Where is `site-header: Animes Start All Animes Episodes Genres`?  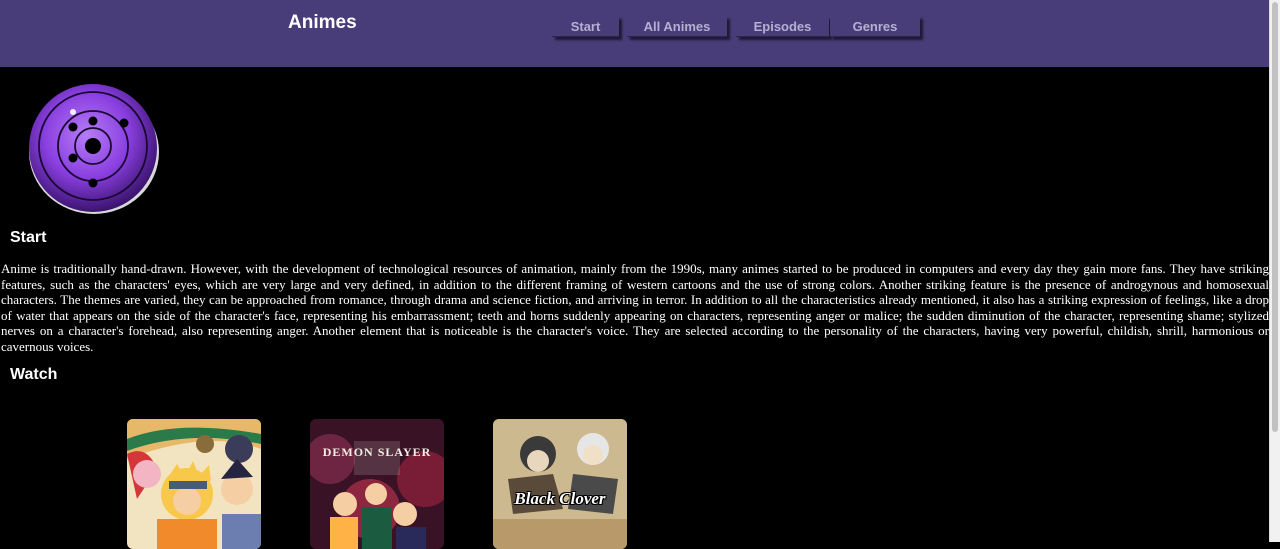 site-header: Animes Start All Animes Episodes Genres is located at coordinates (635, 33).